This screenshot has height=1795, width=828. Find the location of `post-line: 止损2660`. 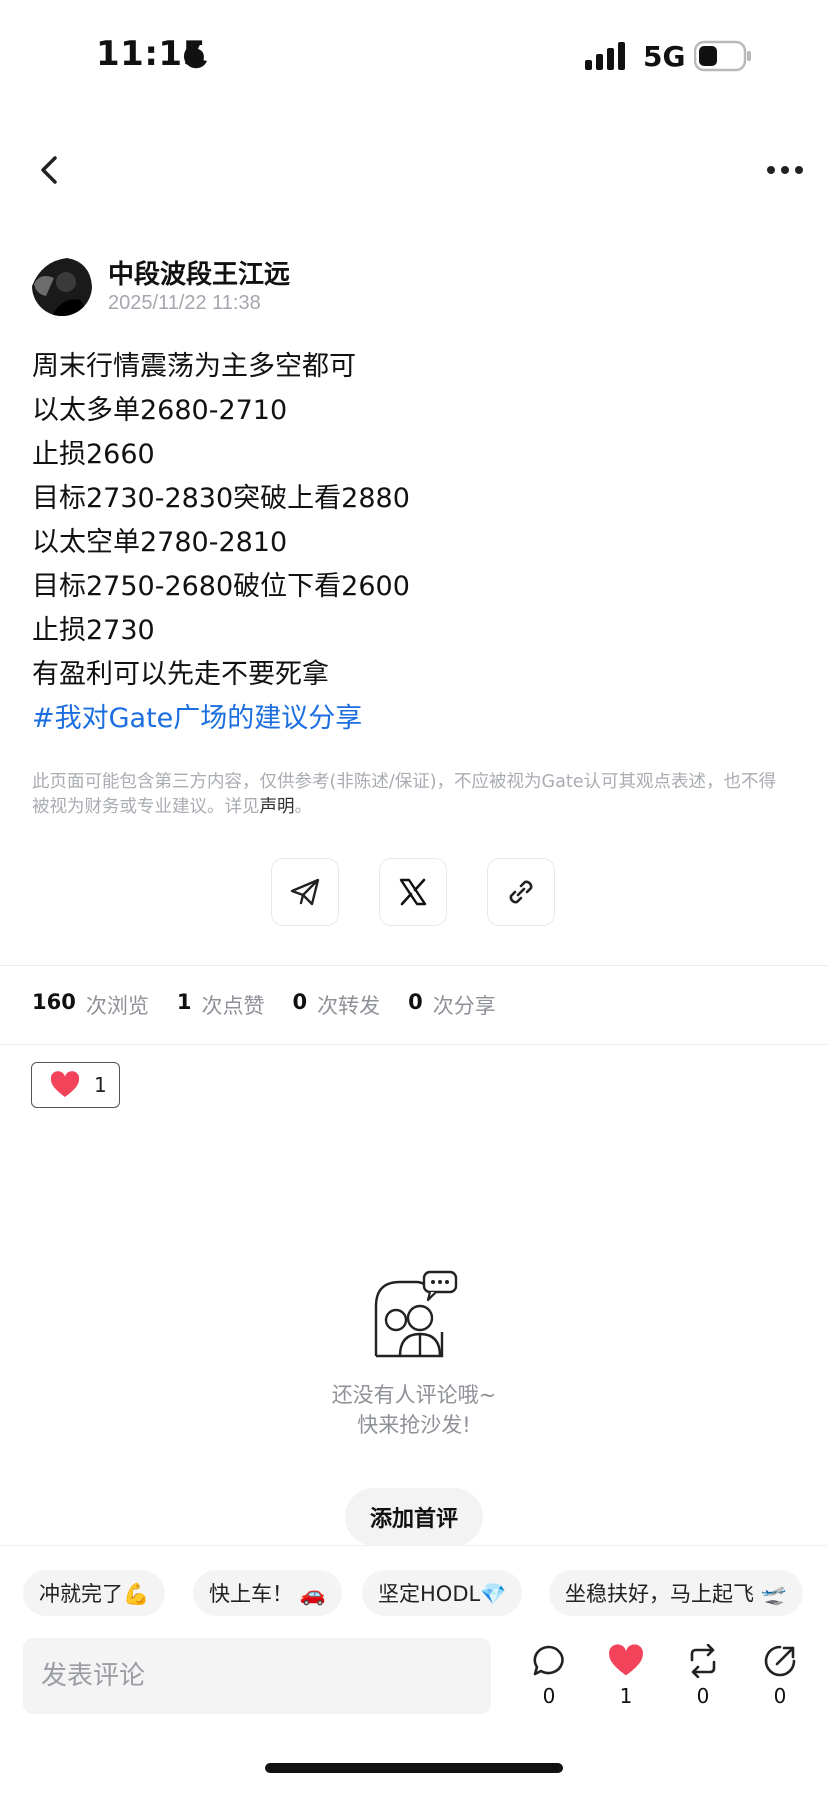

post-line: 止损2660 is located at coordinates (93, 454).